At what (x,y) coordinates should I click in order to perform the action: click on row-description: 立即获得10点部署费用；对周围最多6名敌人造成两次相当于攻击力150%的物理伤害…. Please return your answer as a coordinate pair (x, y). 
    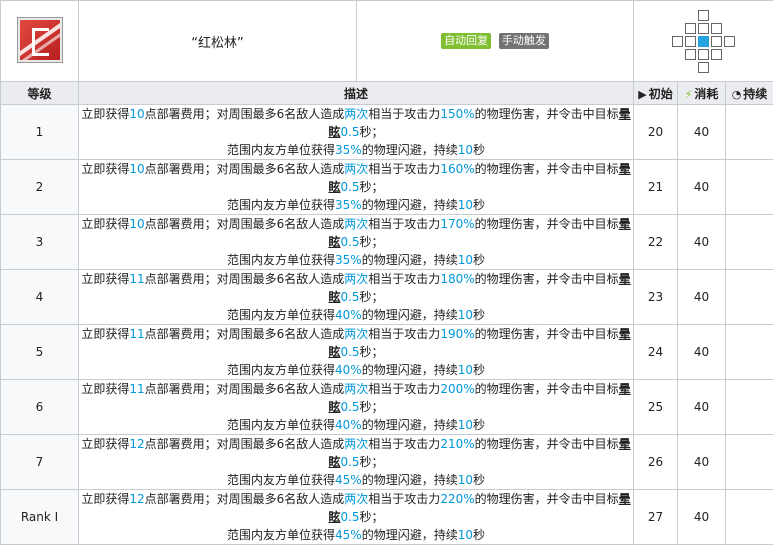
    Looking at the image, I should click on (356, 132).